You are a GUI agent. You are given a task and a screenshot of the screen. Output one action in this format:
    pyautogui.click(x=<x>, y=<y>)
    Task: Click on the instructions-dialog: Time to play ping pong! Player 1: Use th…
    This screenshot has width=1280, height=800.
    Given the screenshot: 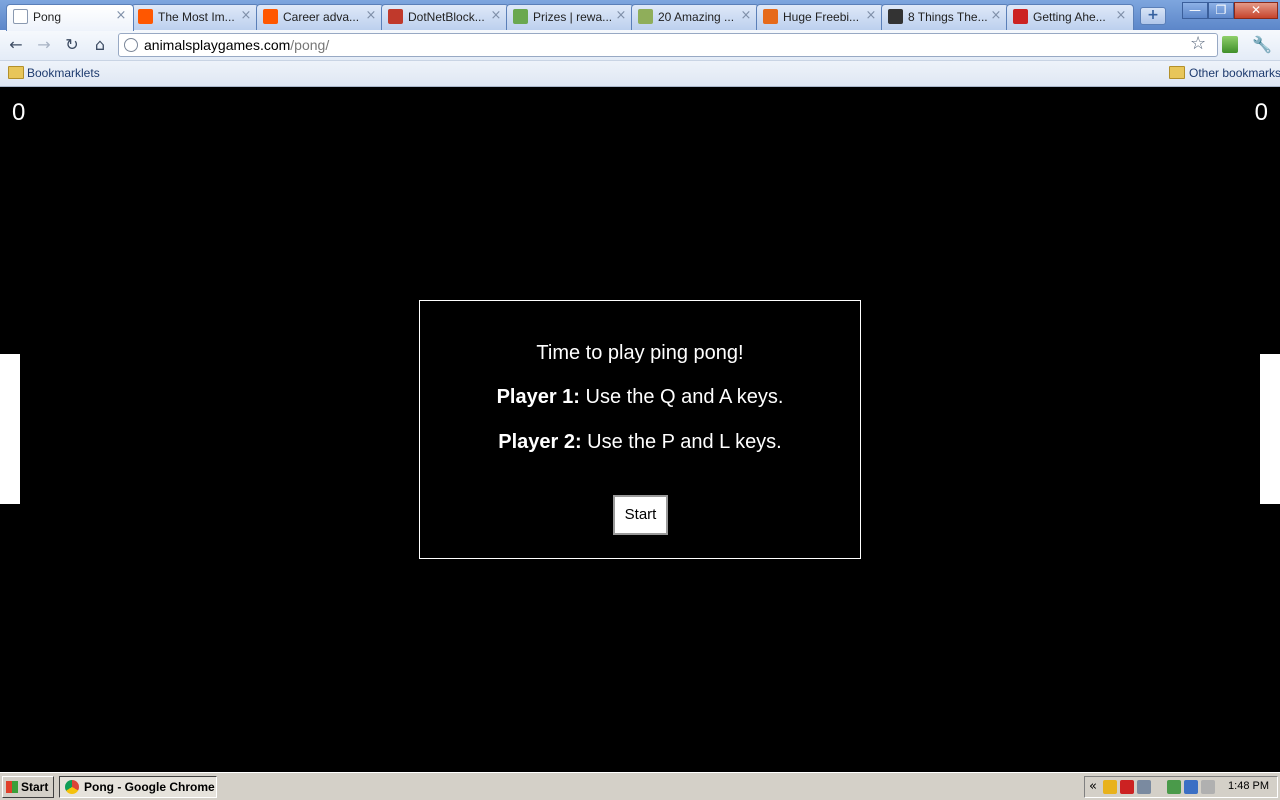 What is the action you would take?
    pyautogui.click(x=640, y=429)
    